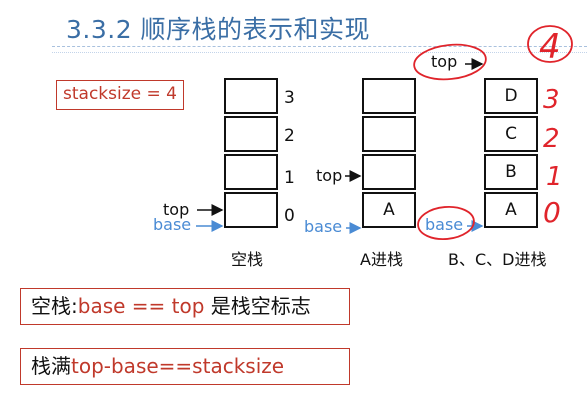 This screenshot has width=587, height=408. What do you see at coordinates (257, 306) in the screenshot?
I see `note-text: 是栈空标志` at bounding box center [257, 306].